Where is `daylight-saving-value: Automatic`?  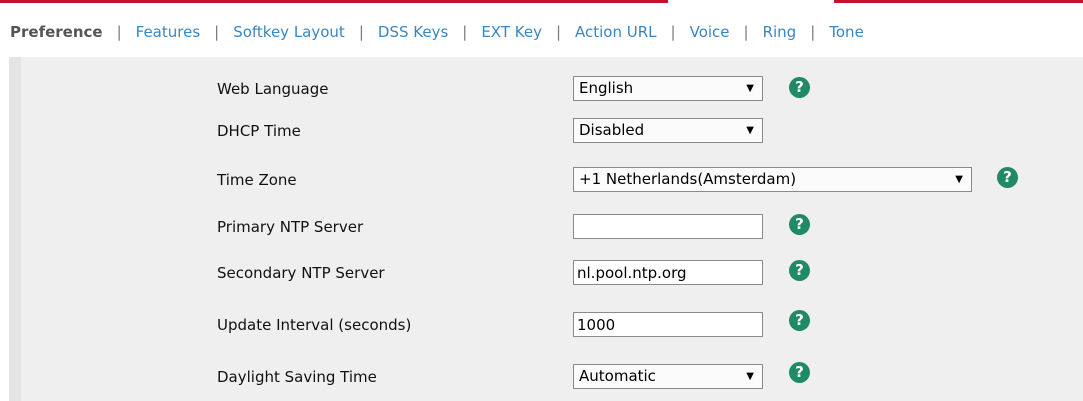 daylight-saving-value: Automatic is located at coordinates (617, 376).